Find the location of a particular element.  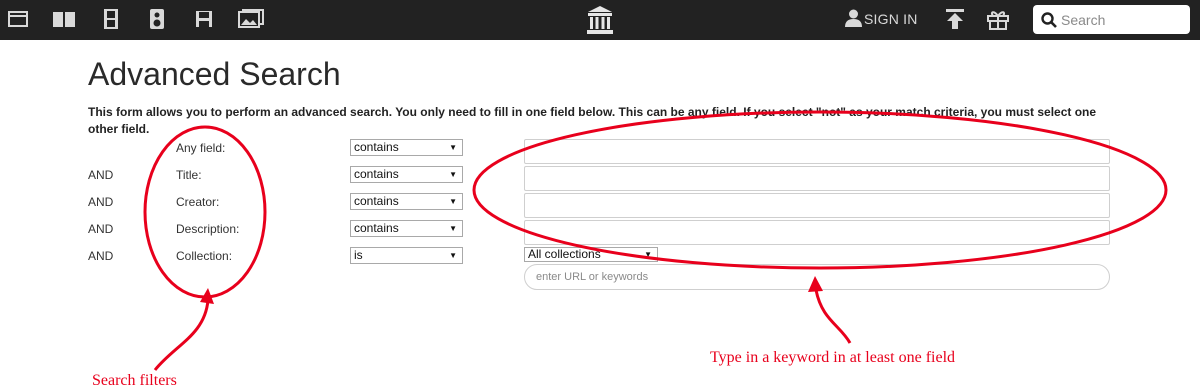

right-arrow-line is located at coordinates (833, 316).